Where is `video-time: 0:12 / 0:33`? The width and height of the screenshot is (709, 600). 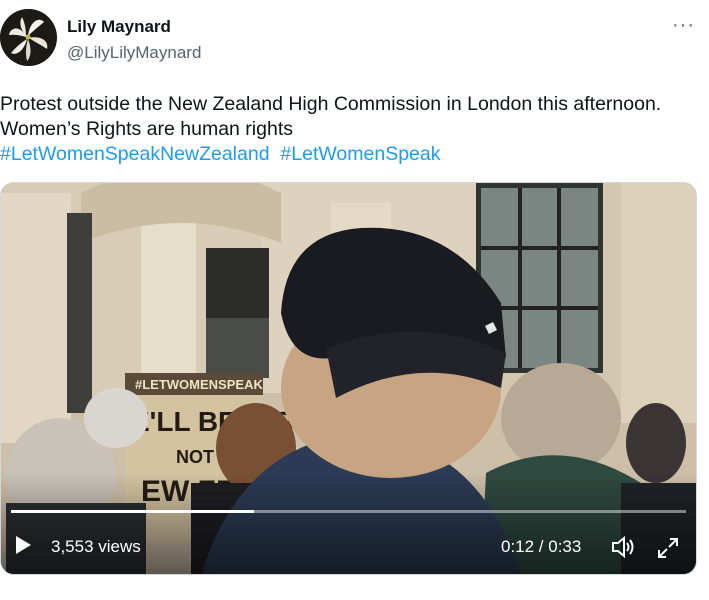 video-time: 0:12 / 0:33 is located at coordinates (541, 546).